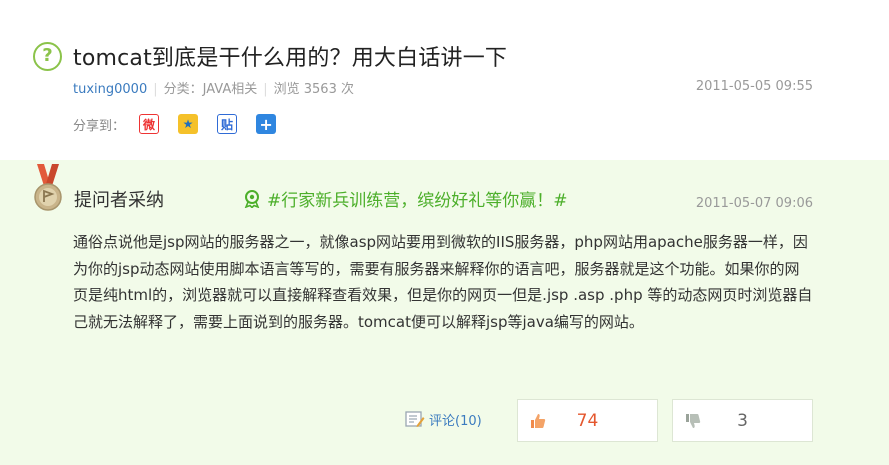 This screenshot has height=465, width=889. Describe the element at coordinates (313, 89) in the screenshot. I see `view-count: 浏览 3563 次` at that location.